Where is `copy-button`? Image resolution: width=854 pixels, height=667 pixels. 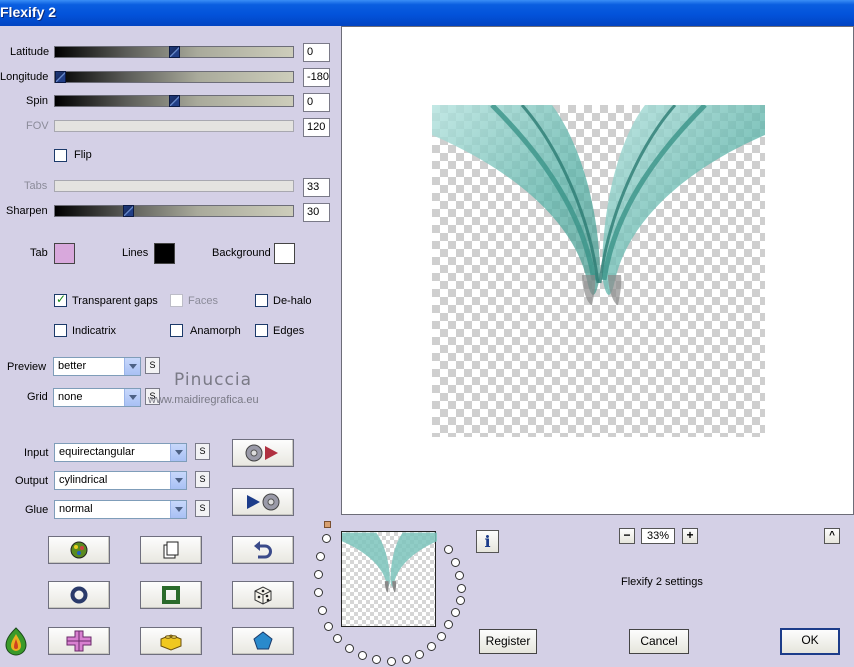 copy-button is located at coordinates (171, 550).